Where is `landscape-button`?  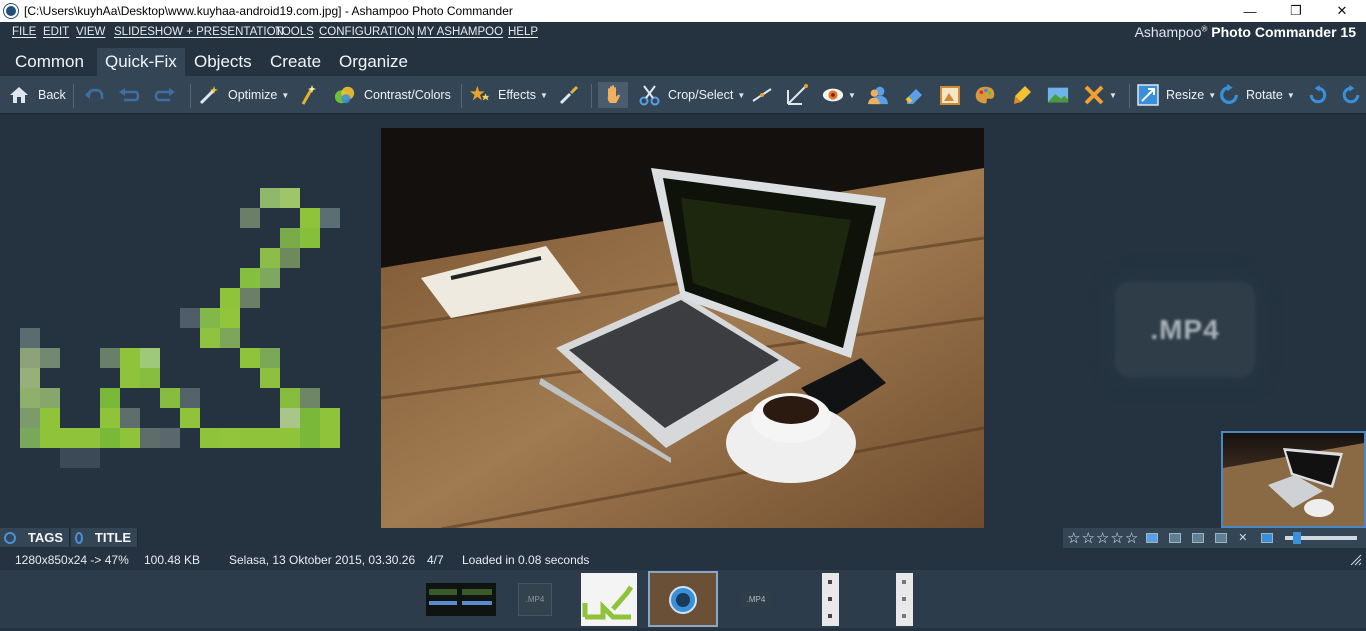 landscape-button is located at coordinates (1058, 95).